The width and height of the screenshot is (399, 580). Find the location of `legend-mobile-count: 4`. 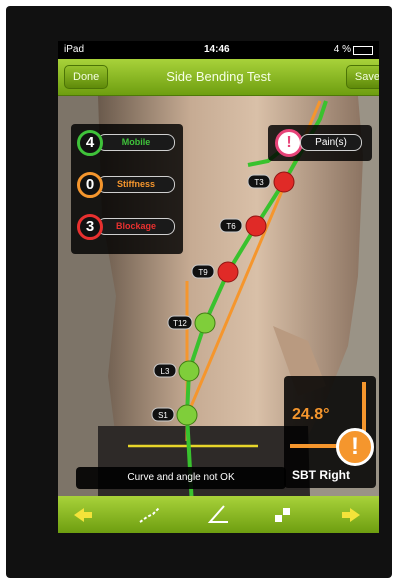

legend-mobile-count: 4 is located at coordinates (90, 143).